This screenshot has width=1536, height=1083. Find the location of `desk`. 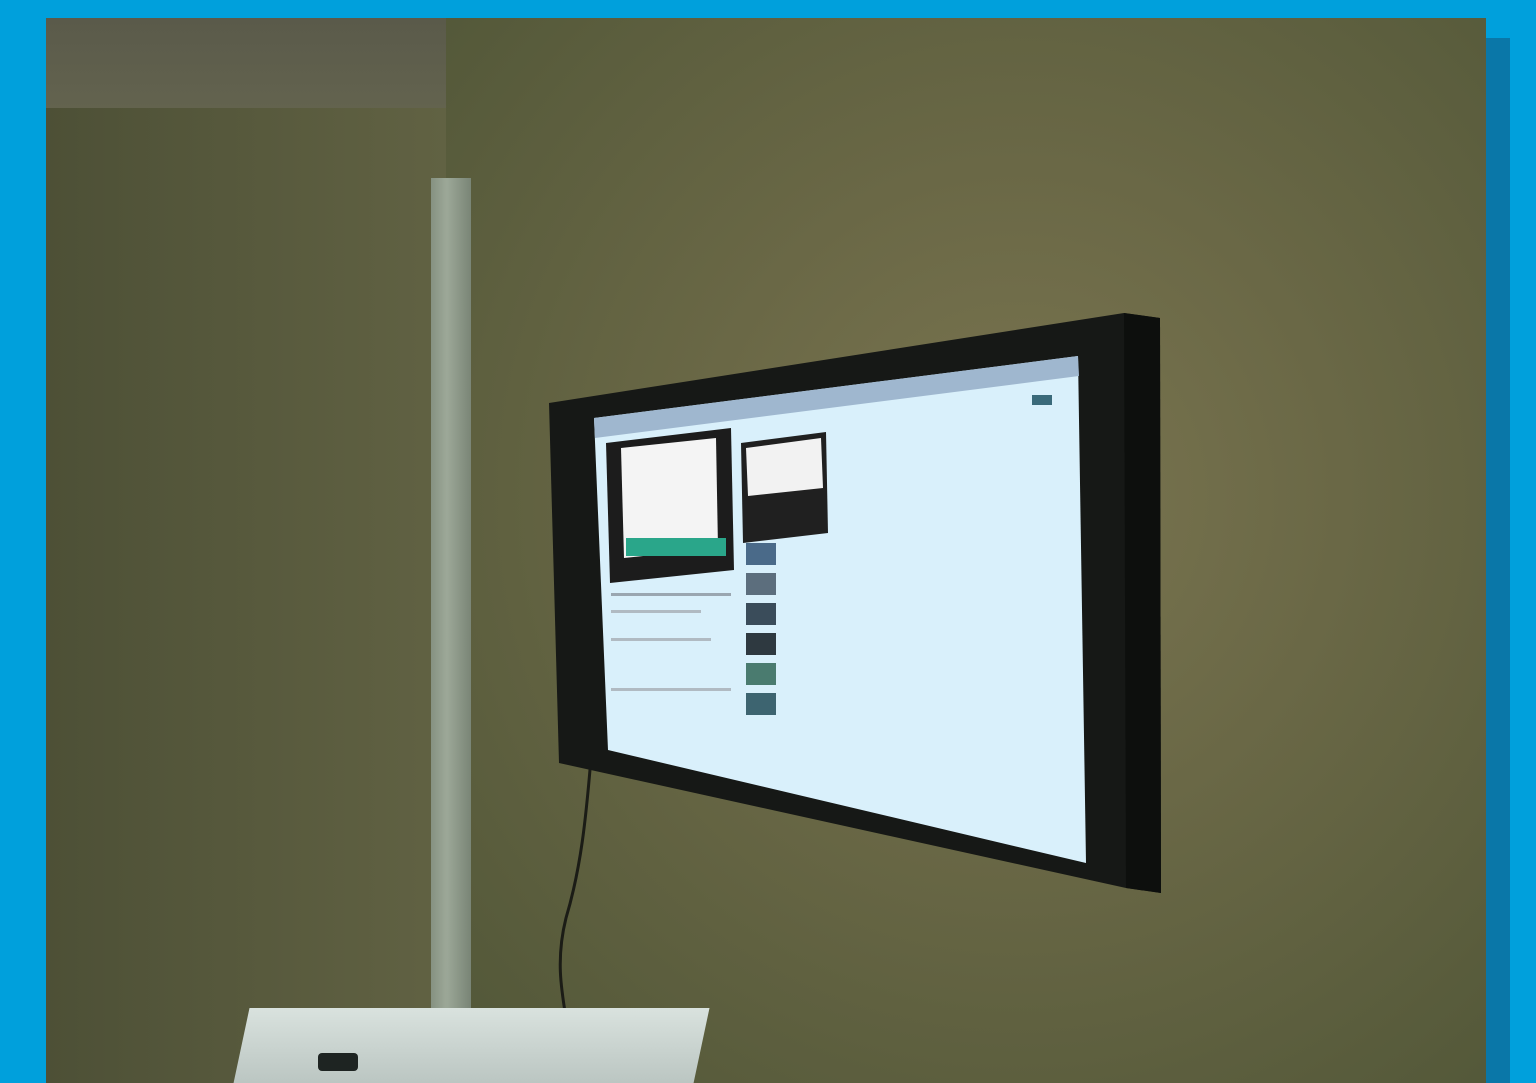

desk is located at coordinates (471, 1045).